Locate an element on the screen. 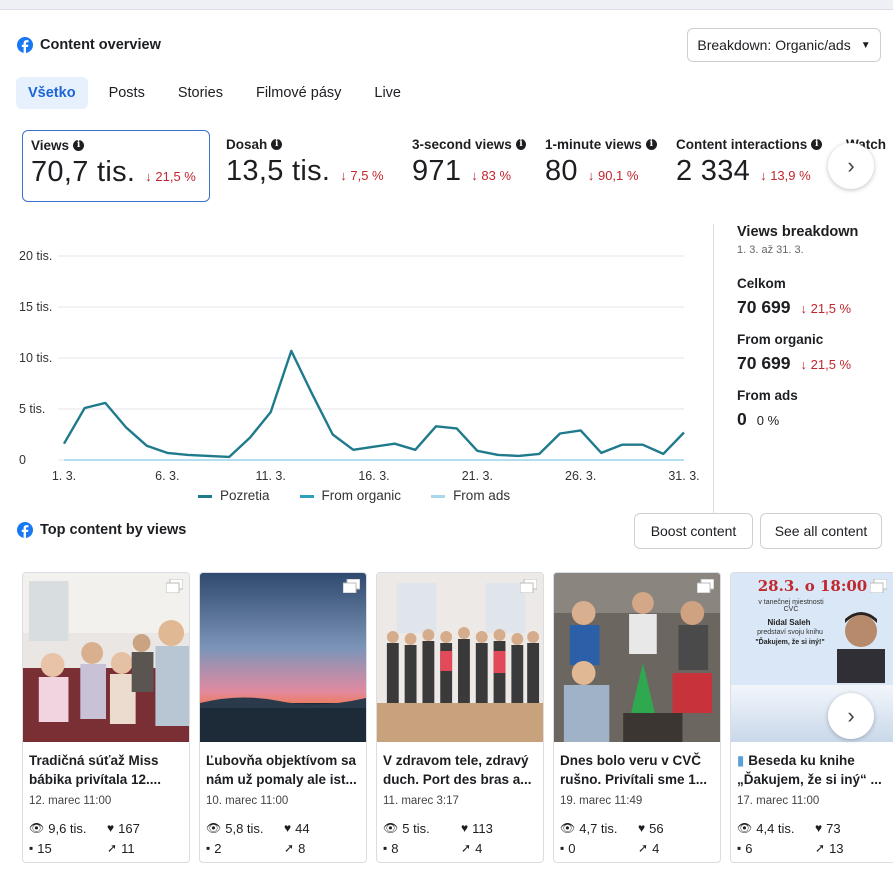 The width and height of the screenshot is (893, 879). card-likes: 167 is located at coordinates (129, 828).